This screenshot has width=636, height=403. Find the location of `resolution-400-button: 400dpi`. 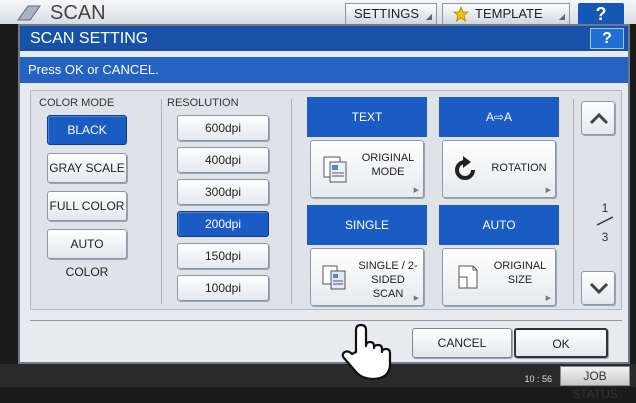

resolution-400-button: 400dpi is located at coordinates (223, 160).